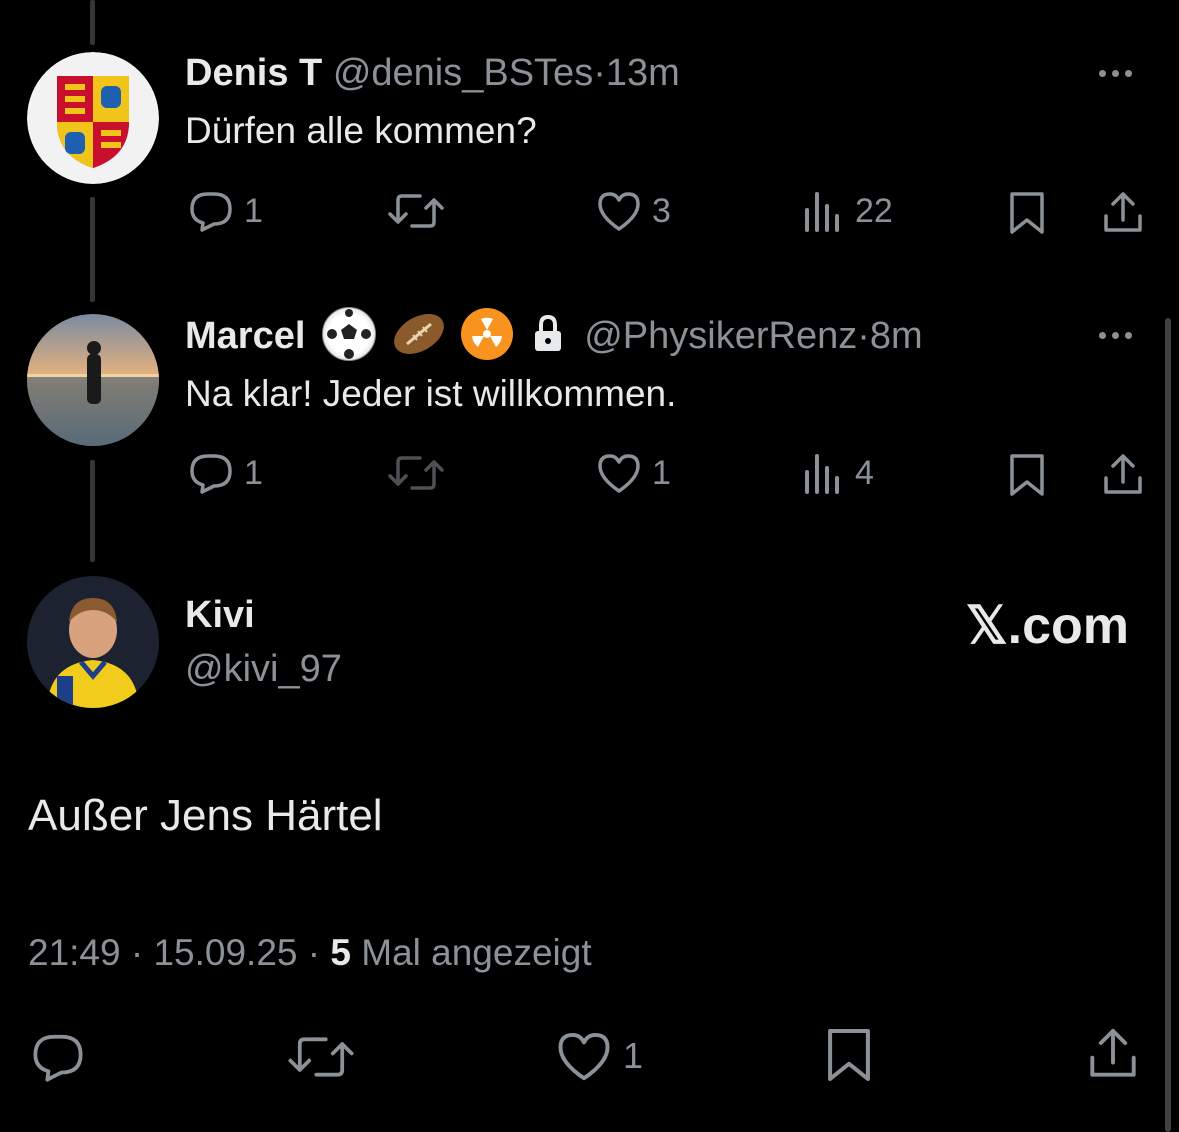 This screenshot has width=1179, height=1132. Describe the element at coordinates (340, 952) in the screenshot. I see `views-count: 5` at that location.